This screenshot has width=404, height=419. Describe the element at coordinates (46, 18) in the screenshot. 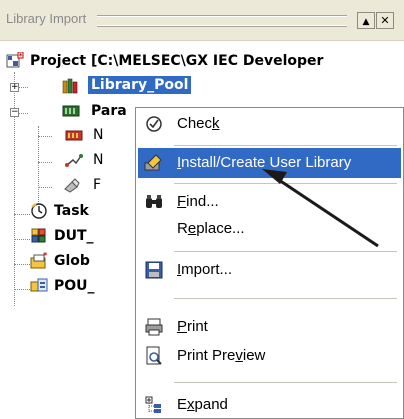

I see `window-title: Library Import` at that location.